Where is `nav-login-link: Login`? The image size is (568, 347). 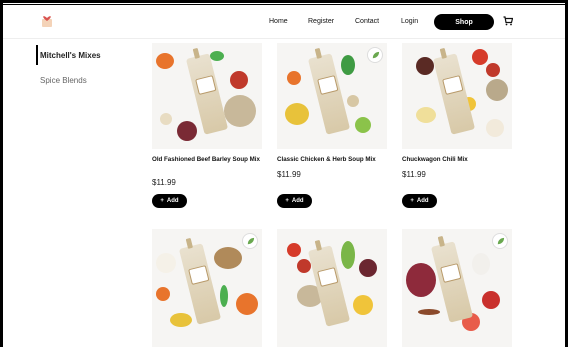 nav-login-link: Login is located at coordinates (409, 21).